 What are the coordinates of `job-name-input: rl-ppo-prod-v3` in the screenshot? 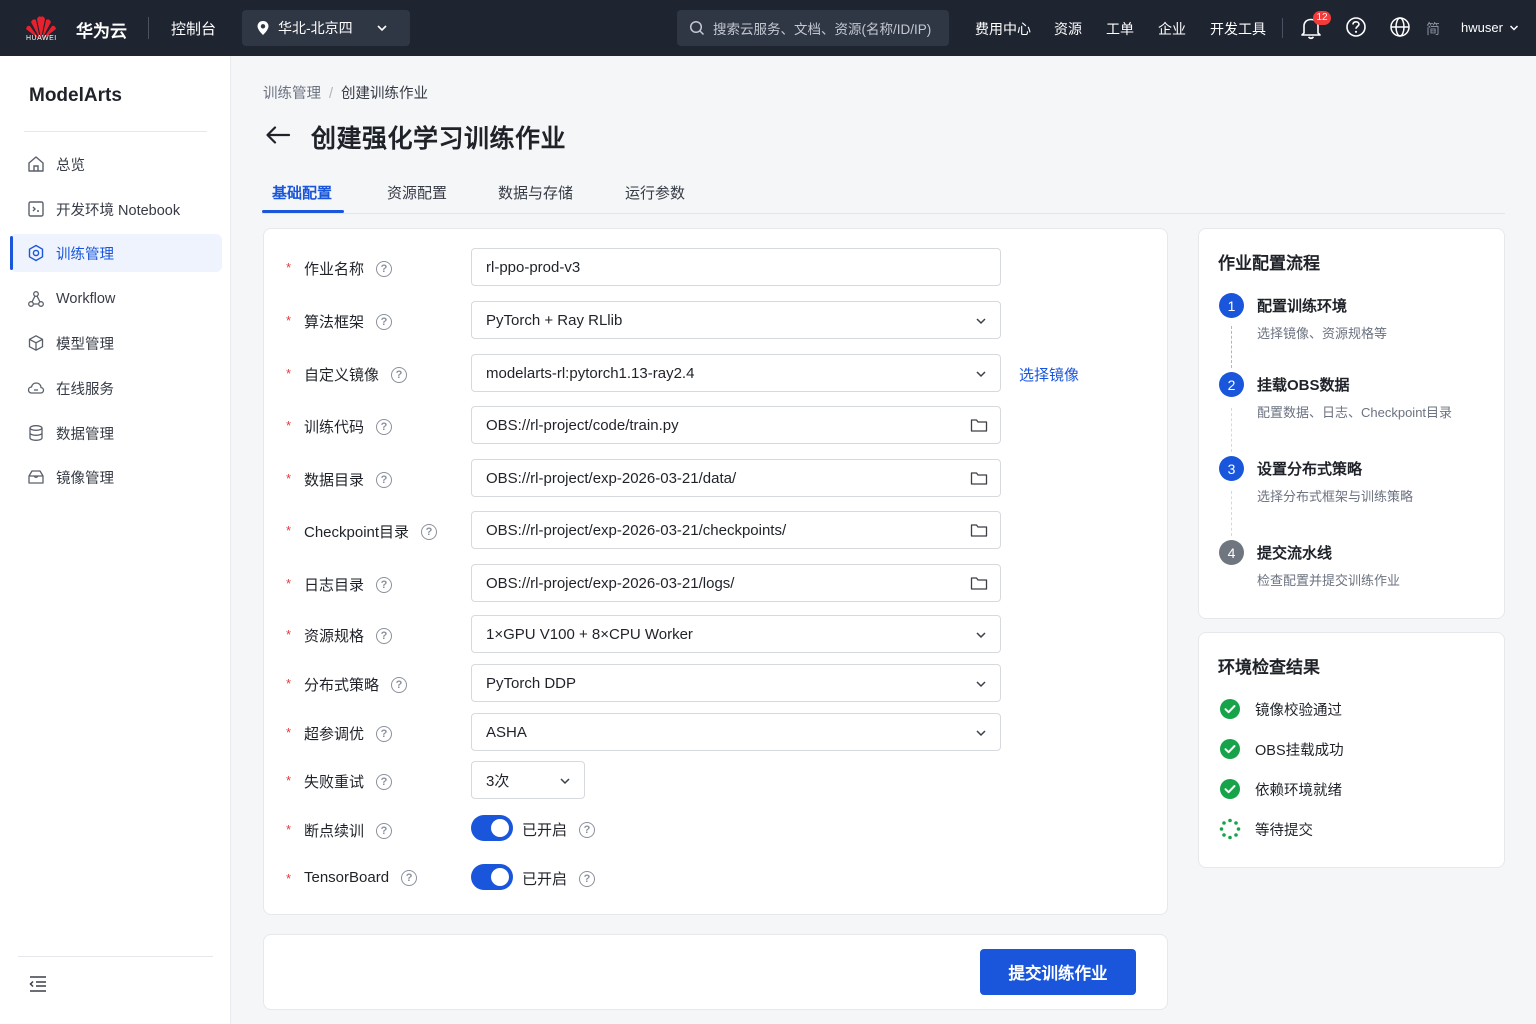 It's located at (736, 267).